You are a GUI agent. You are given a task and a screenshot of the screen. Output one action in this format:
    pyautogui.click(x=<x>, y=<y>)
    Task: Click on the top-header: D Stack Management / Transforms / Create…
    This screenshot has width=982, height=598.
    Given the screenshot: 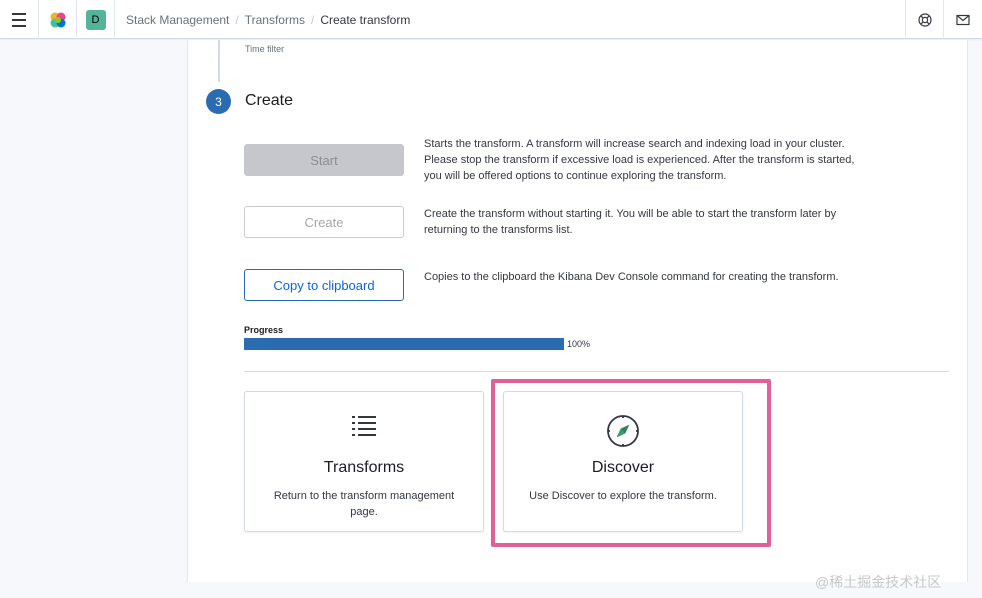 What is the action you would take?
    pyautogui.click(x=491, y=19)
    